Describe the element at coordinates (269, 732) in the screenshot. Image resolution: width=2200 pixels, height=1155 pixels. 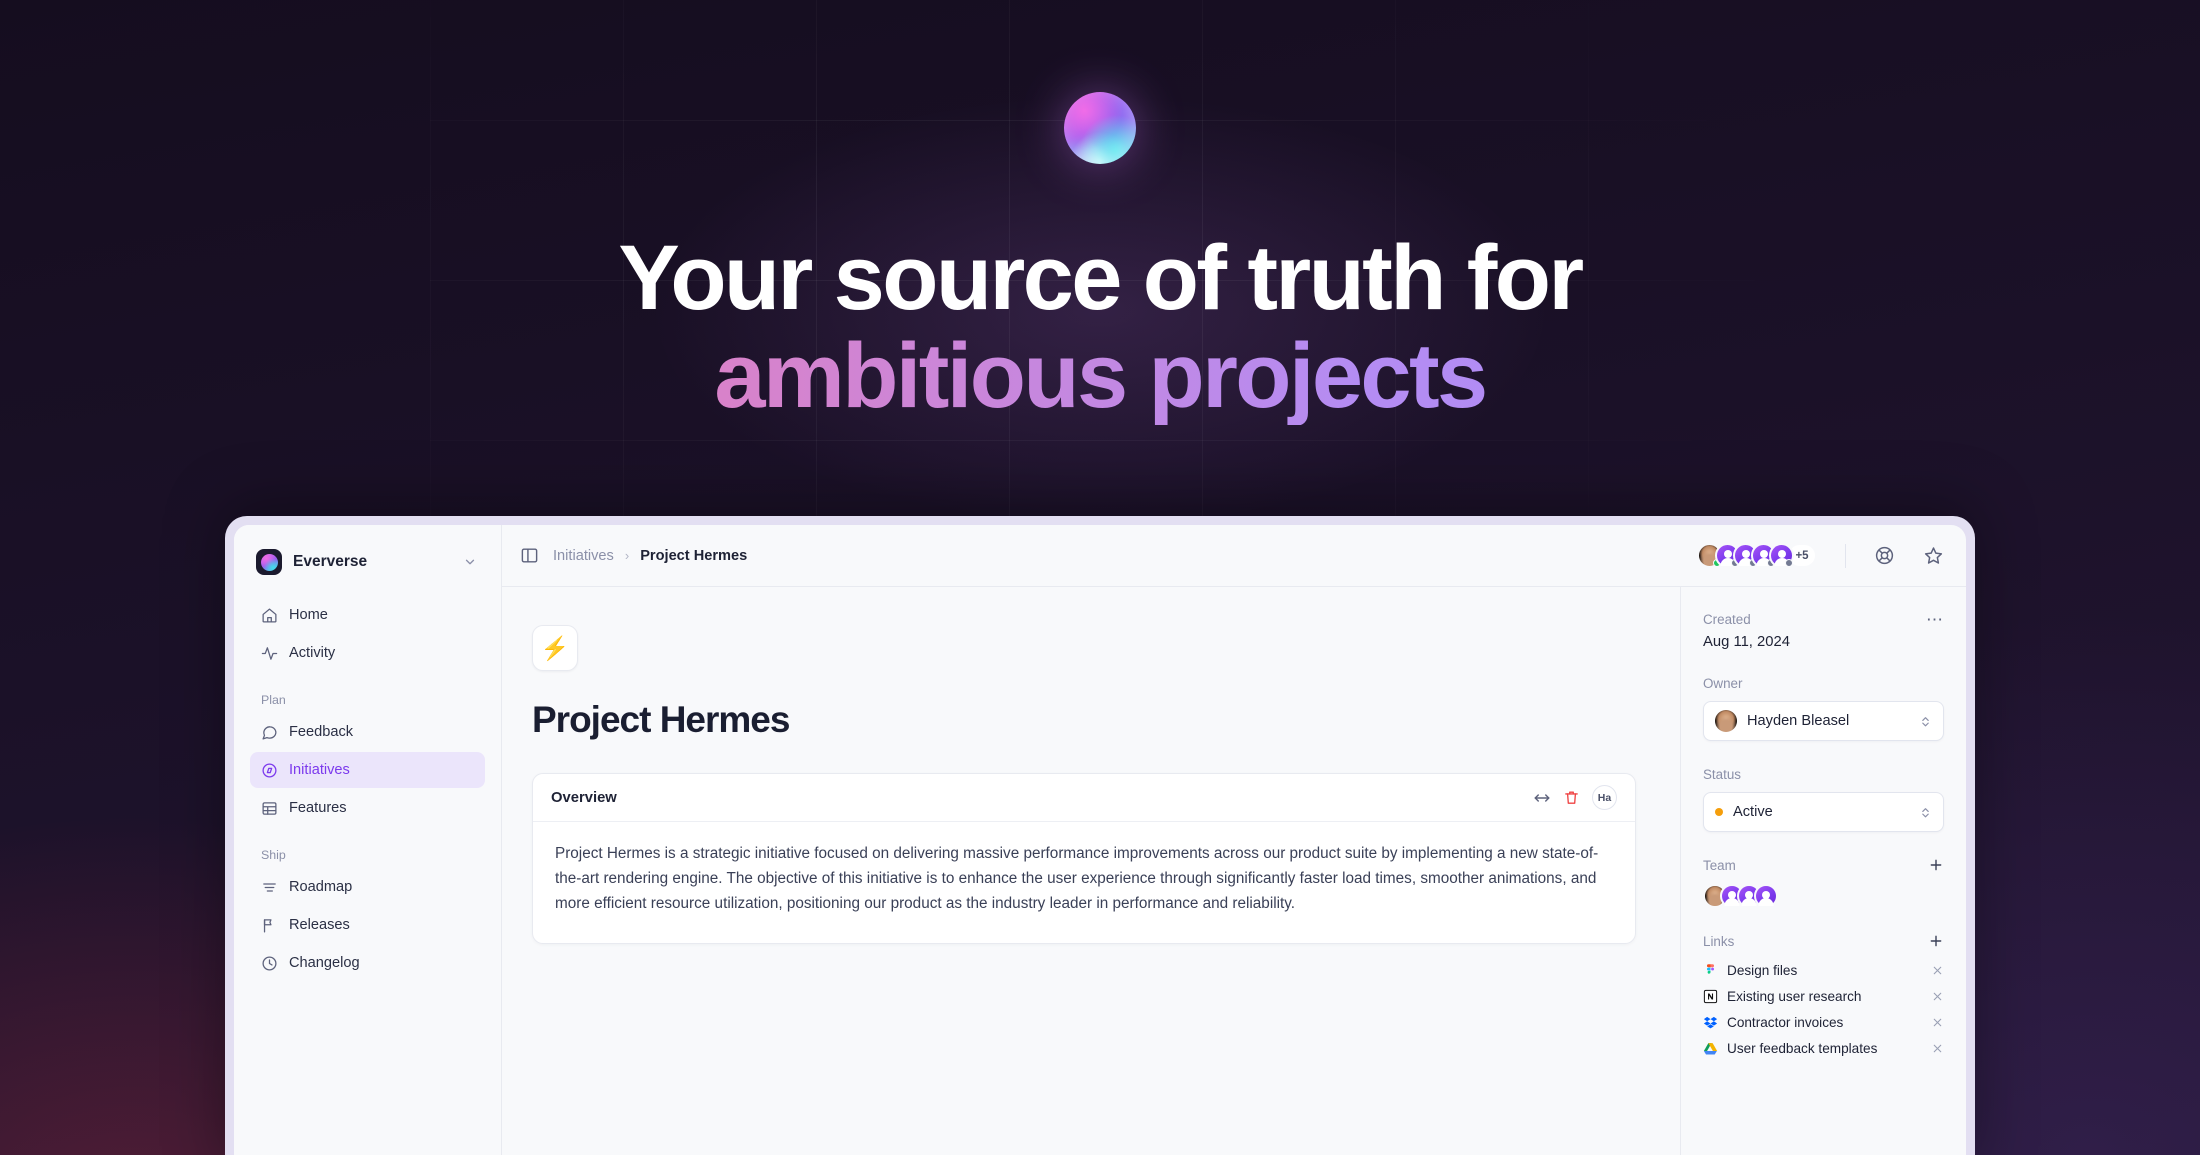
I see `chat-bubble-icon` at that location.